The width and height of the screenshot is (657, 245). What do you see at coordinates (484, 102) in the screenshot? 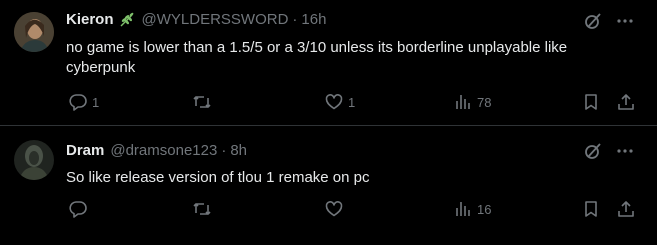
I see `views-count: 78` at bounding box center [484, 102].